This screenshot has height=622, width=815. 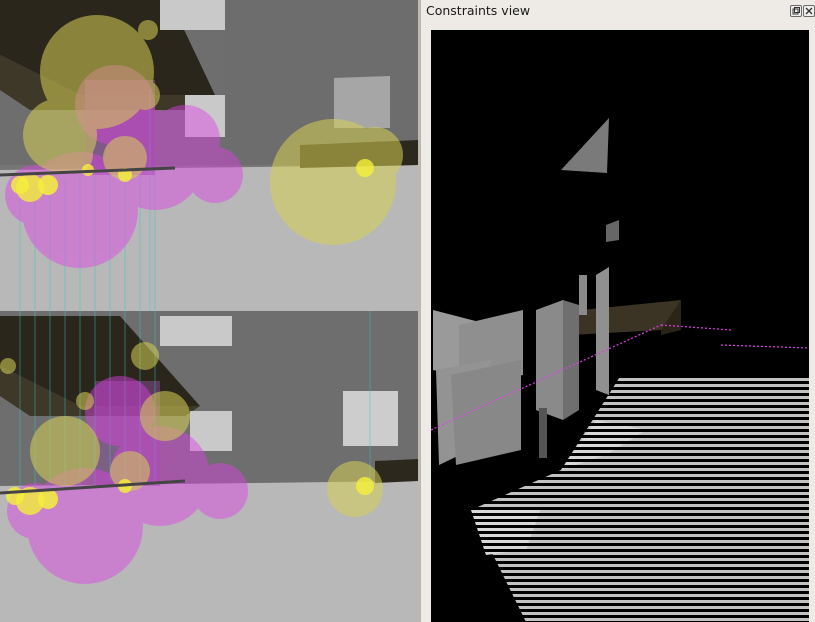 I want to click on float-icon, so click(x=796, y=11).